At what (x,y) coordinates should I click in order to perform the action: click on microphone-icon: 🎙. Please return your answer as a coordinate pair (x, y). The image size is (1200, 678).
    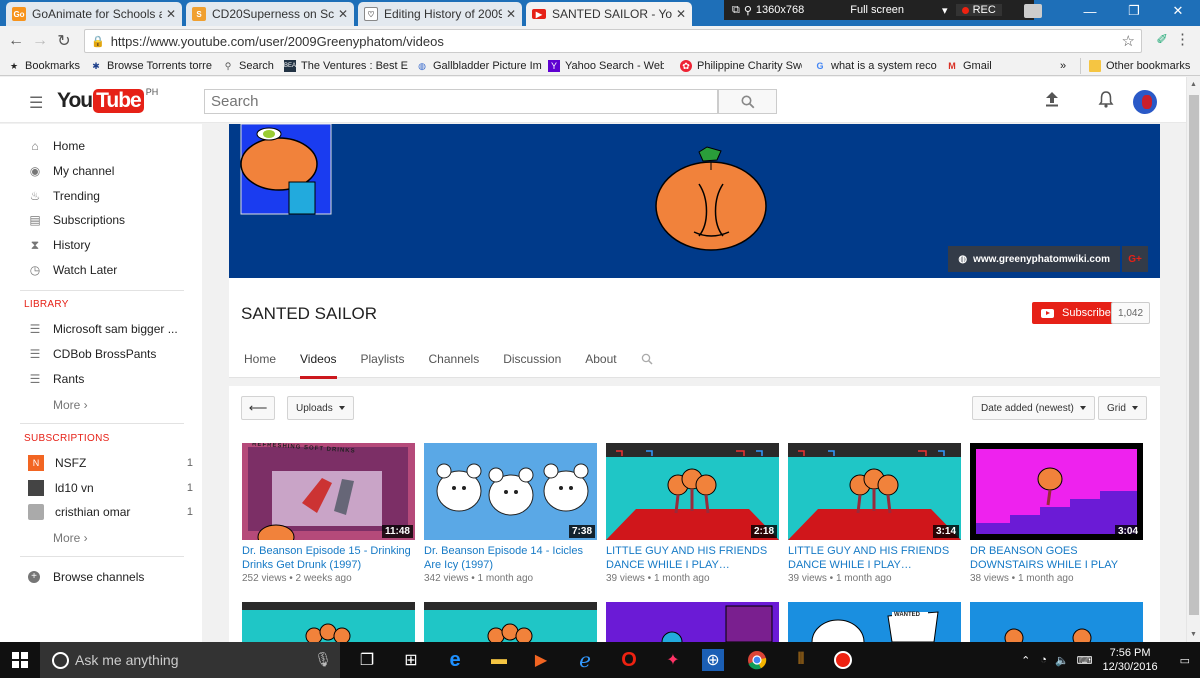
    Looking at the image, I should click on (323, 659).